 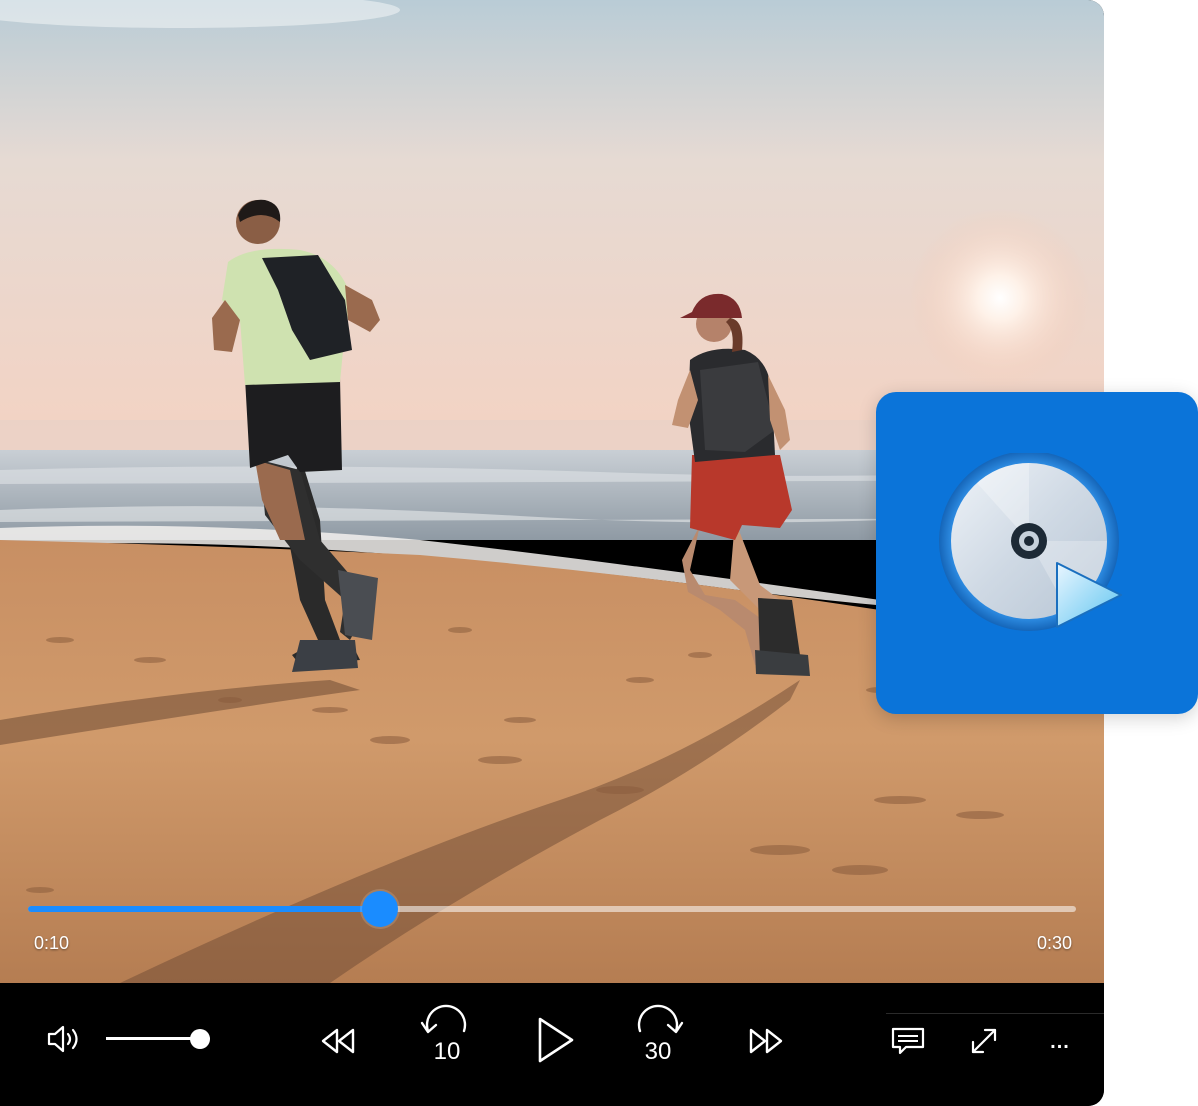 I want to click on fullscreen-icon, so click(x=984, y=1041).